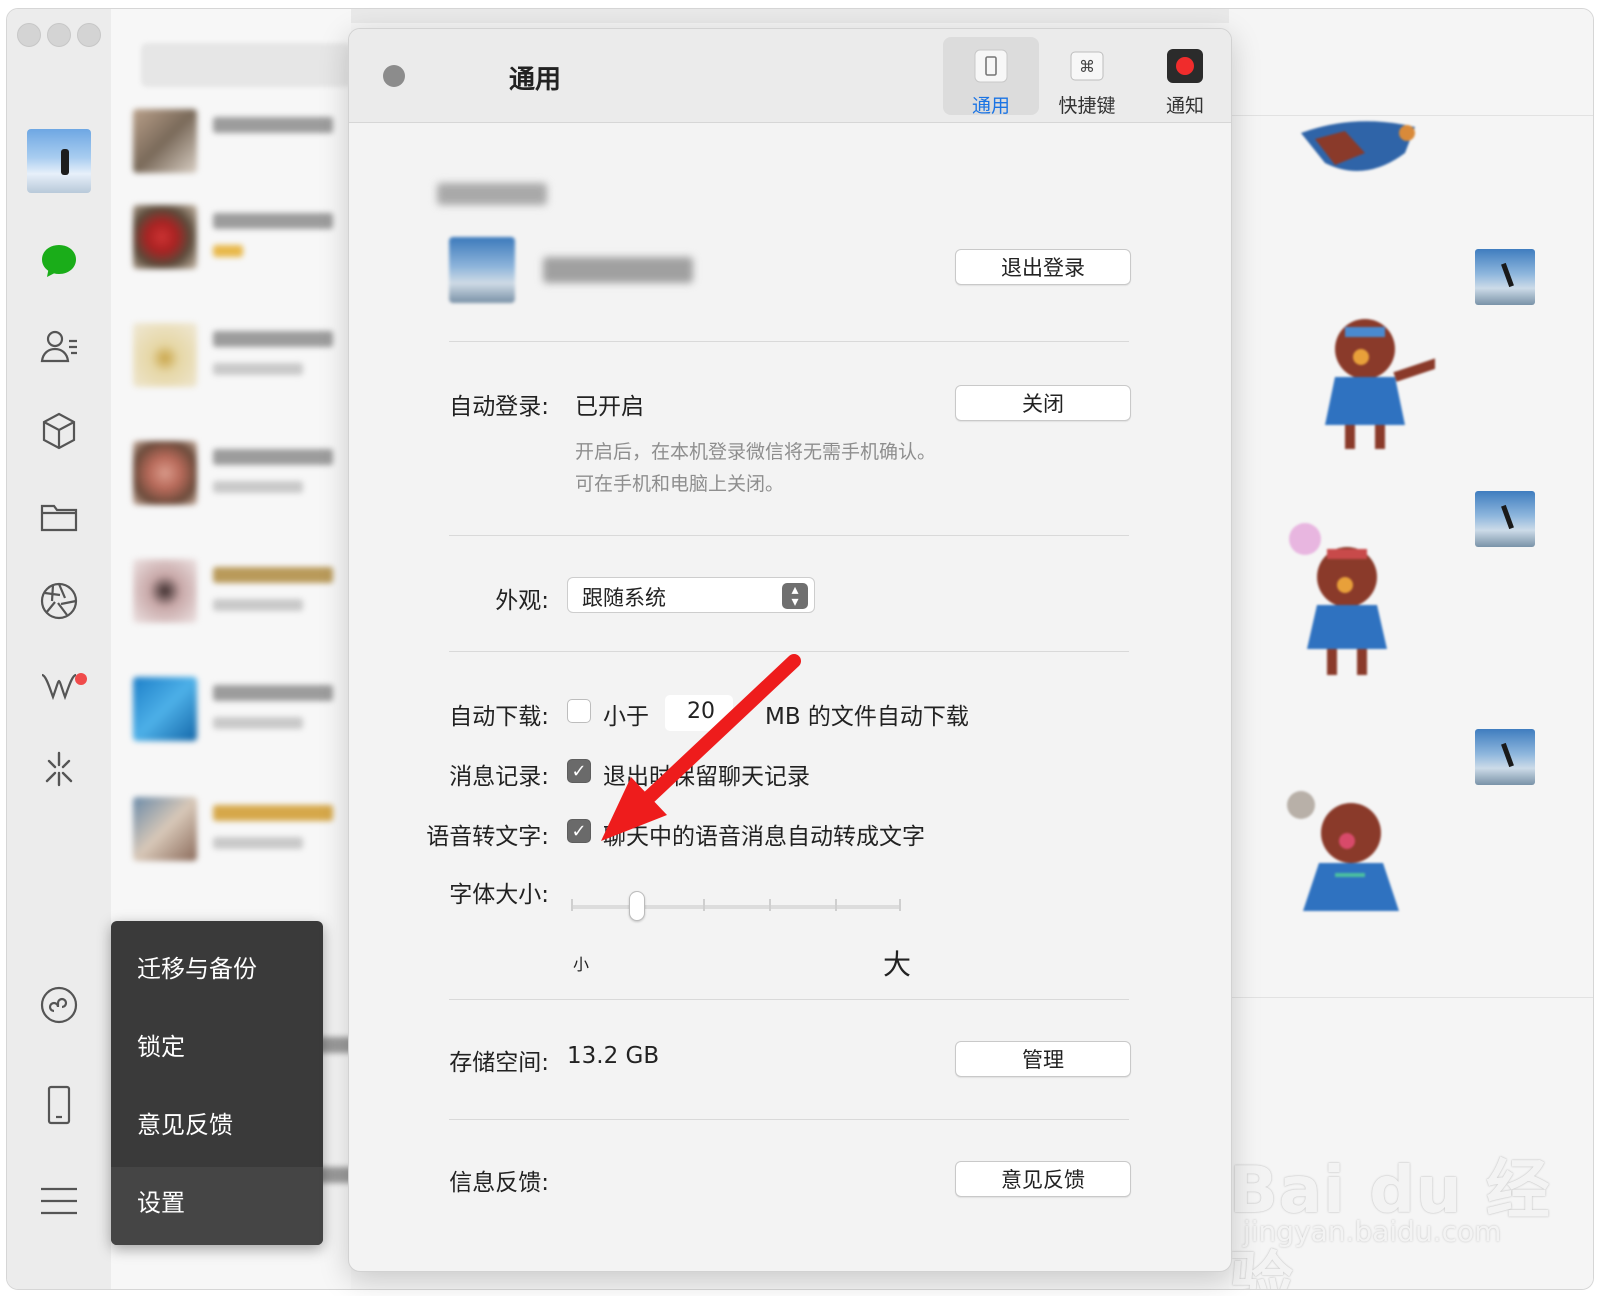 Image resolution: width=1600 pixels, height=1296 pixels. I want to click on window-zoom-control, so click(89, 35).